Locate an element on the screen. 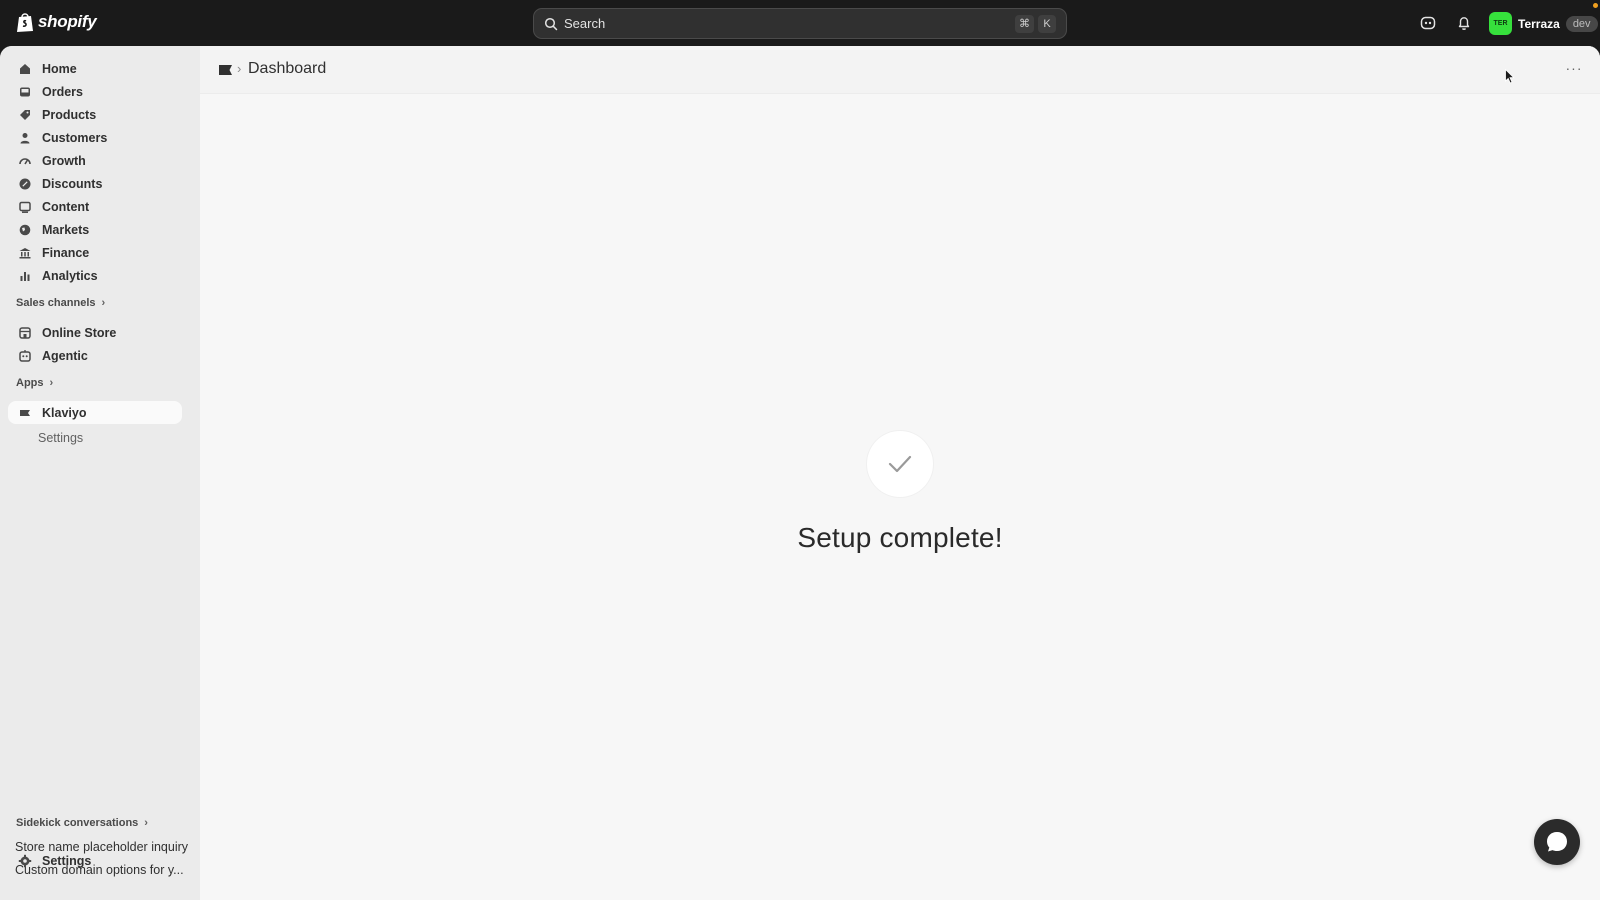 The image size is (1600, 900). robot-icon is located at coordinates (25, 356).